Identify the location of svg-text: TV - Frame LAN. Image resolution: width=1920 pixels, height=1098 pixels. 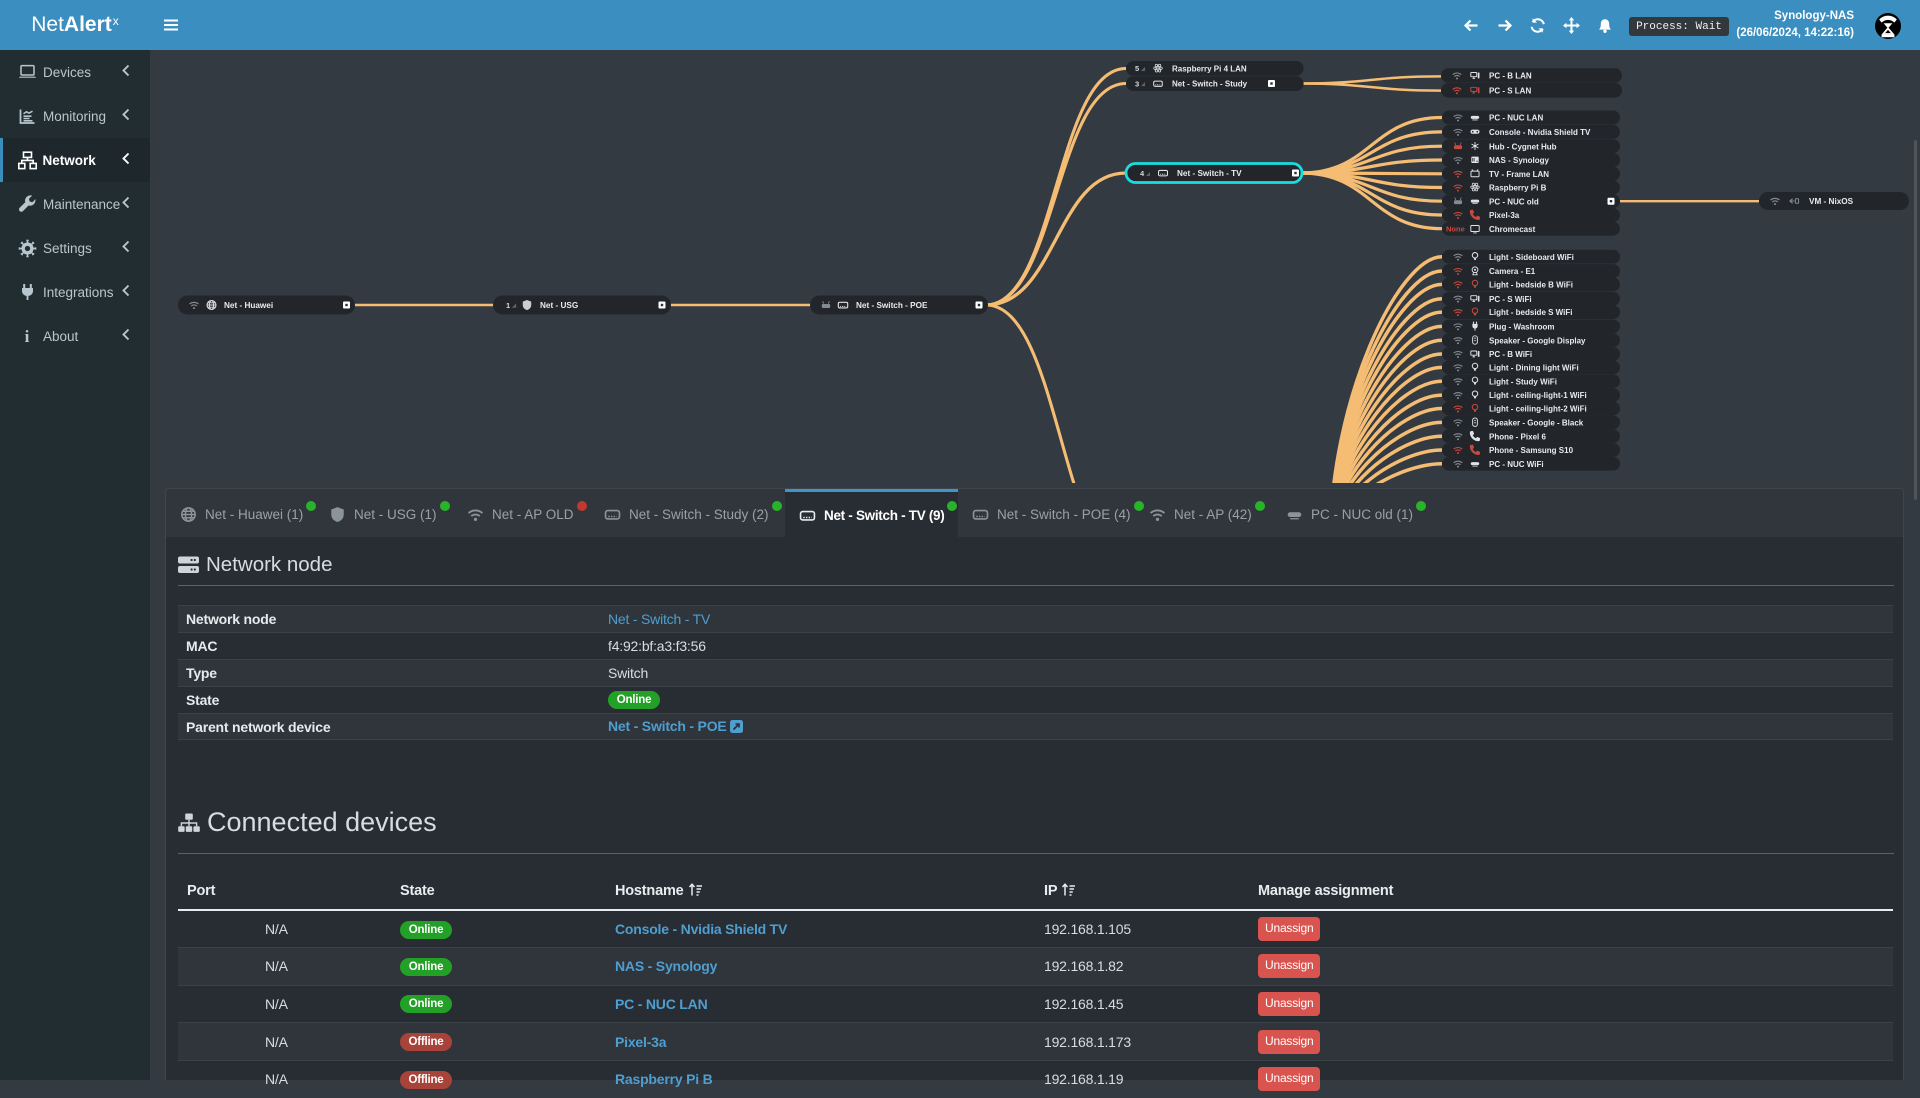
(1519, 174).